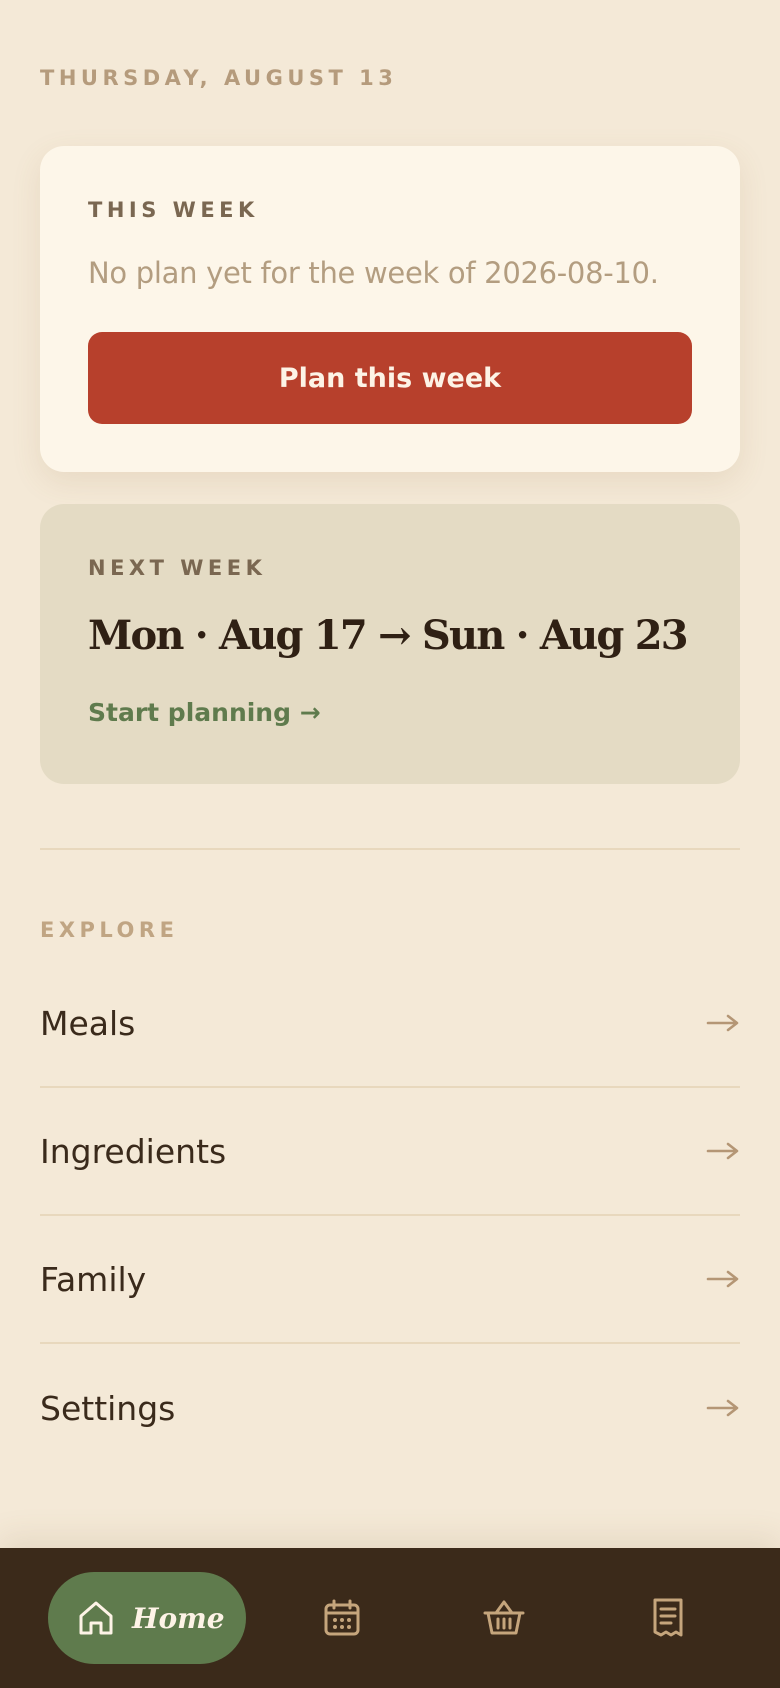 This screenshot has height=1688, width=780. What do you see at coordinates (219, 78) in the screenshot?
I see `date-label: THURSDAY, AUGUST 13` at bounding box center [219, 78].